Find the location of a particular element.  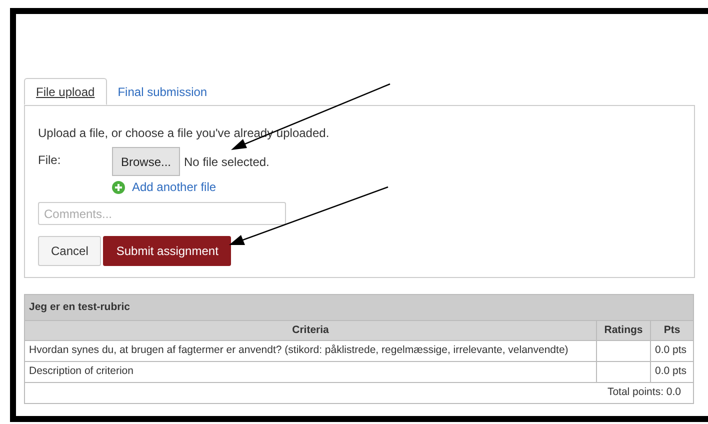

column-header: Criteria is located at coordinates (310, 330).